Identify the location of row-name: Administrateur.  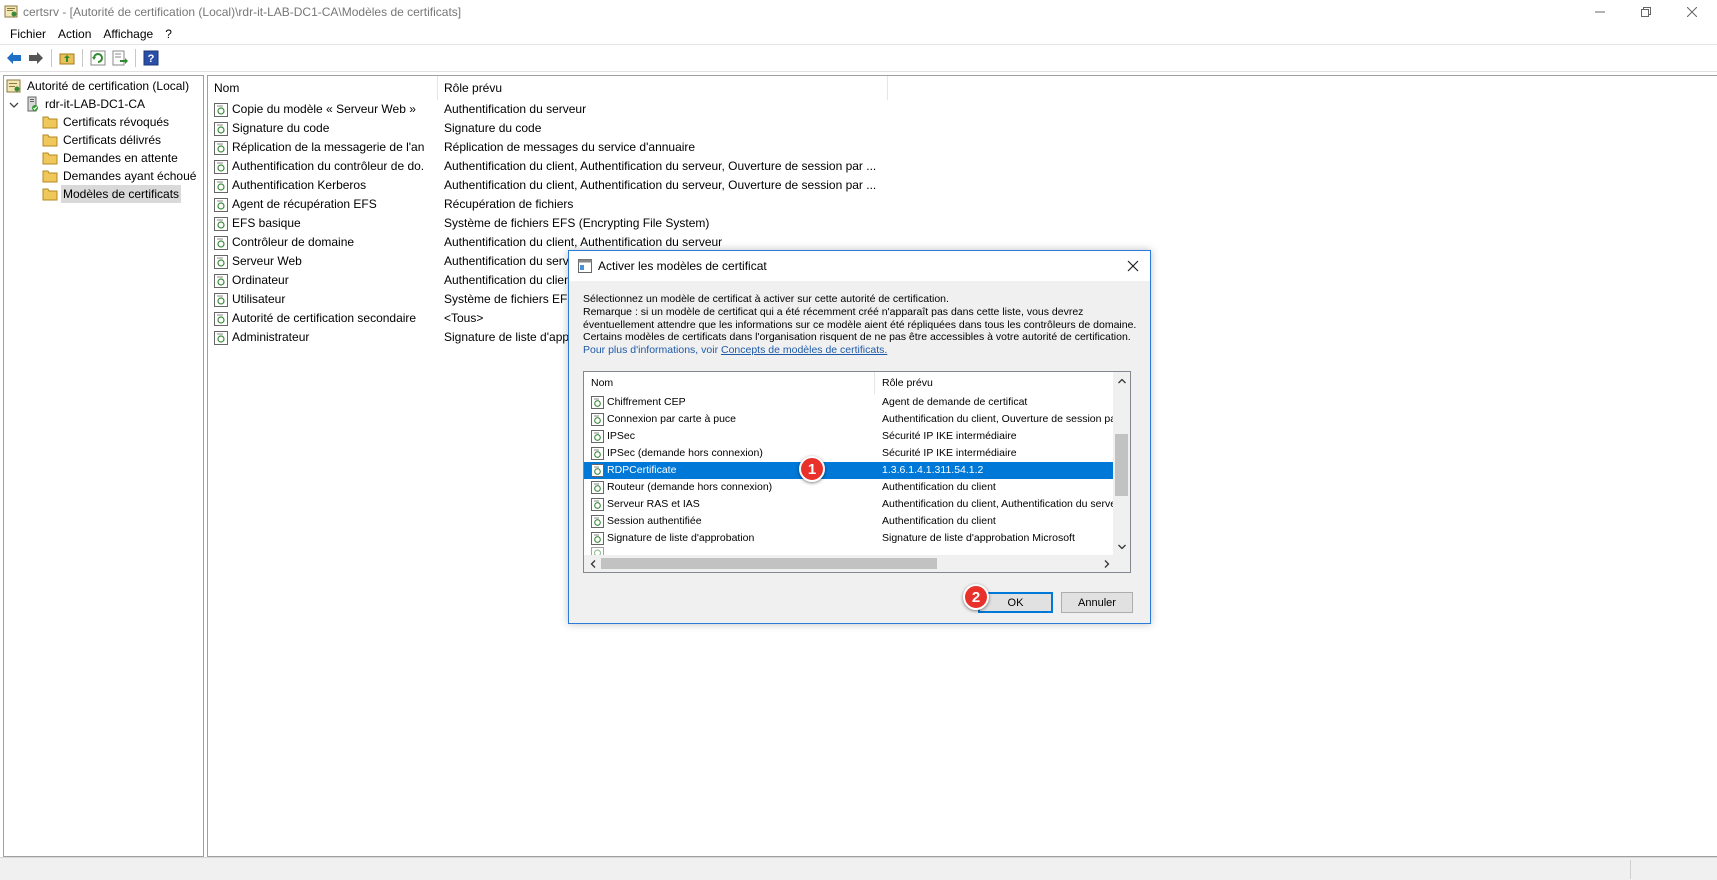
(271, 337).